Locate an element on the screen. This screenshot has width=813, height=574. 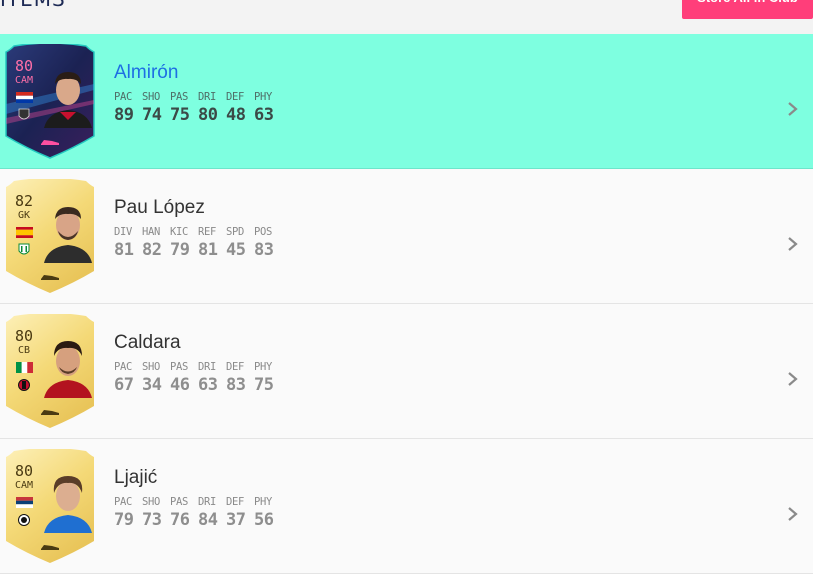
player-card: 82 GK is located at coordinates (50, 237).